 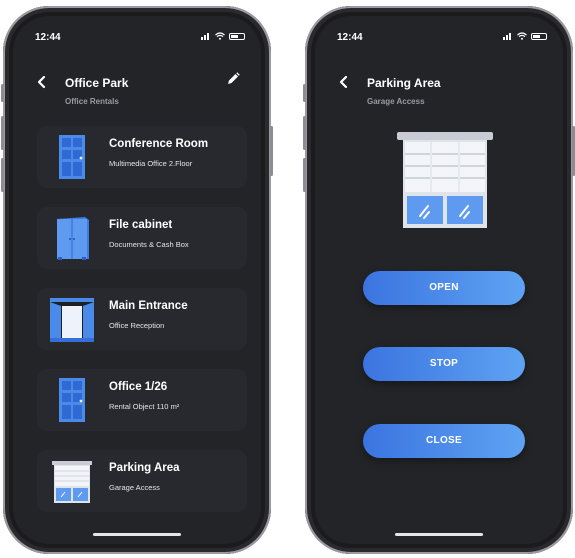 What do you see at coordinates (444, 441) in the screenshot?
I see `close-button: CLOSE` at bounding box center [444, 441].